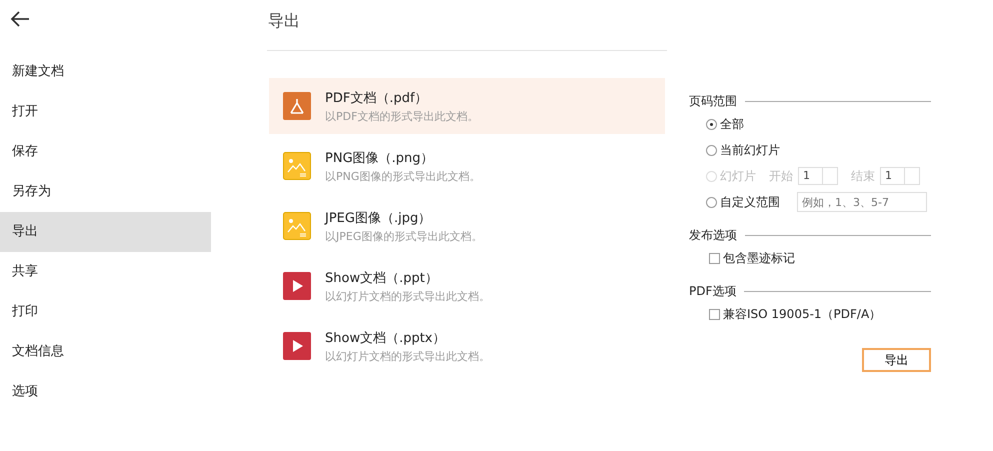 The width and height of the screenshot is (993, 451). Describe the element at coordinates (380, 158) in the screenshot. I see `format-name: PNG图像（.png）` at that location.